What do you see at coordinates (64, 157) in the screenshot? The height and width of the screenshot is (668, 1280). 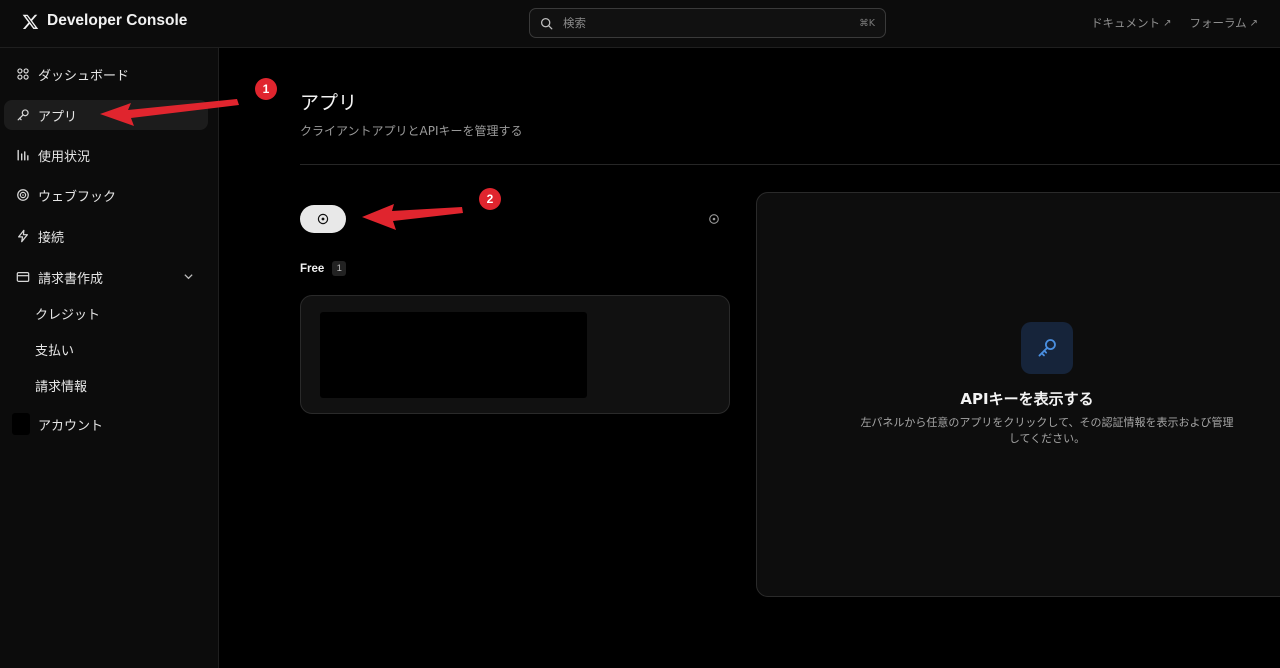 I see `sidebar-item-label: 使用状況` at bounding box center [64, 157].